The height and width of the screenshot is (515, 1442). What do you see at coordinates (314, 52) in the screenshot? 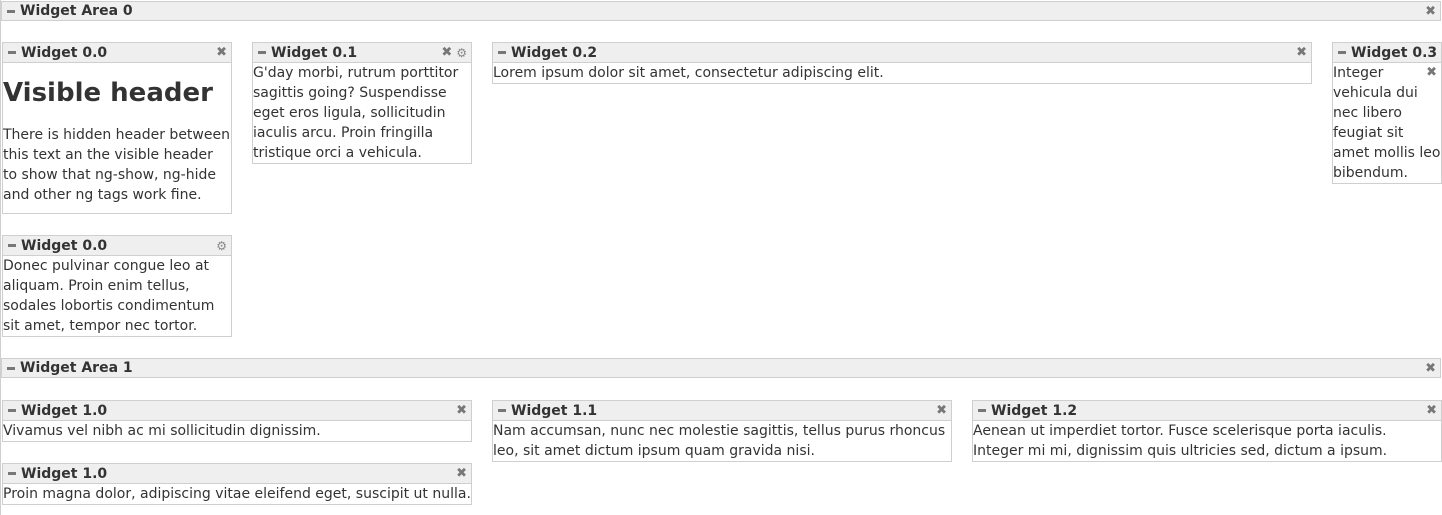
I see `widget-title: Widget 0.1` at bounding box center [314, 52].